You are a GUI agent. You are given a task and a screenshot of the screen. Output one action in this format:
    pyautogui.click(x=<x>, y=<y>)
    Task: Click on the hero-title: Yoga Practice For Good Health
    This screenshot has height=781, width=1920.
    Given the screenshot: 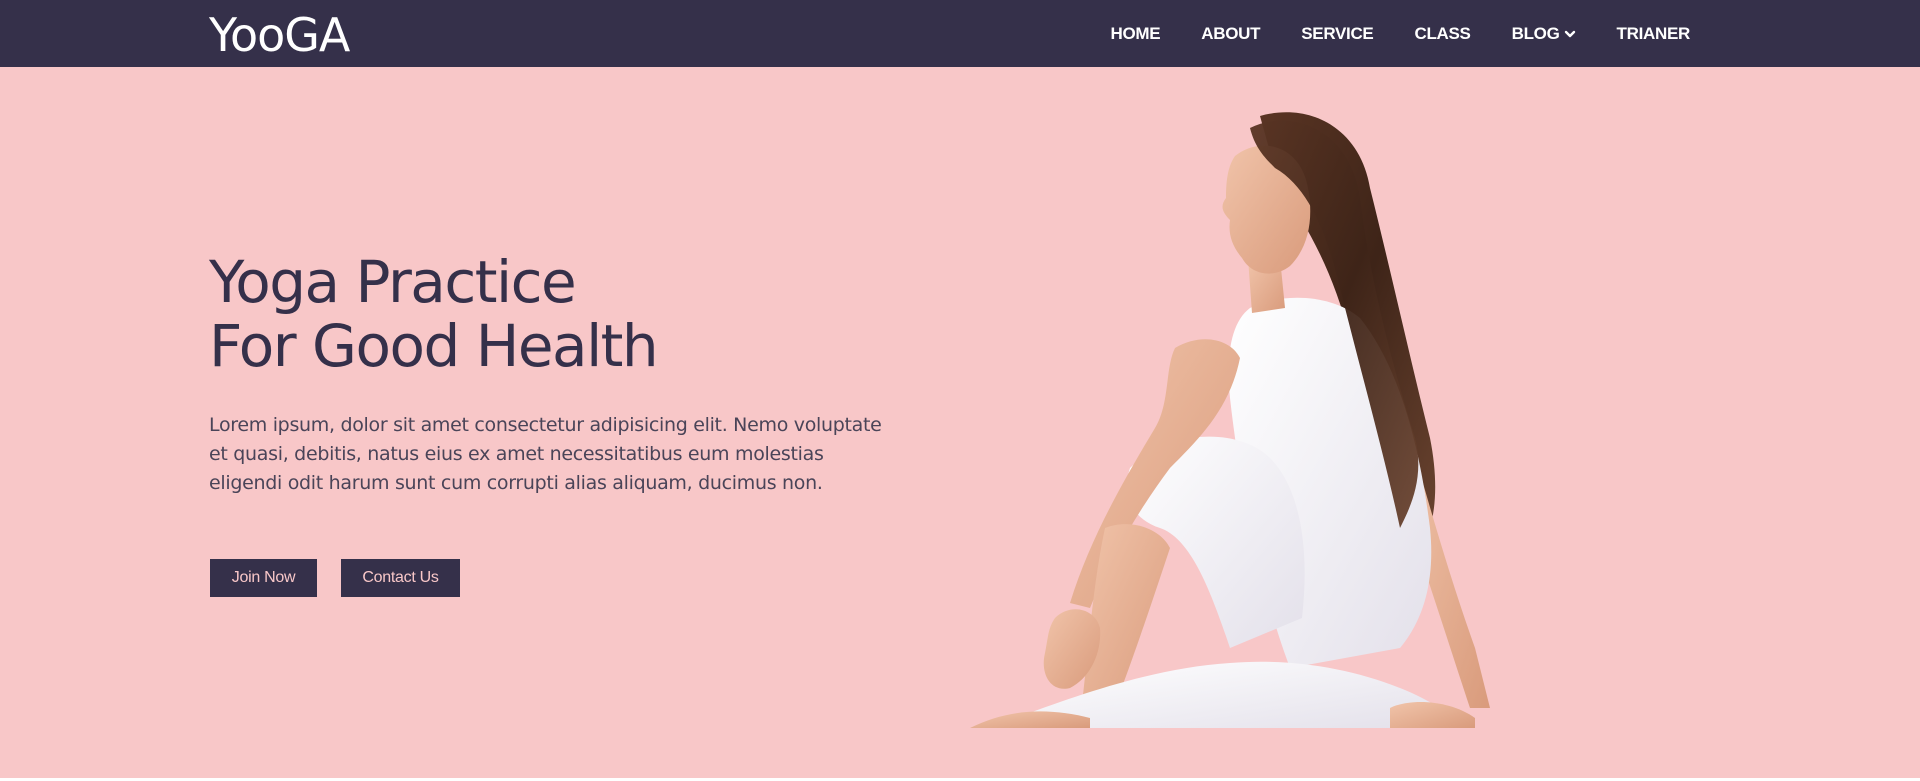 What is the action you would take?
    pyautogui.click(x=559, y=314)
    